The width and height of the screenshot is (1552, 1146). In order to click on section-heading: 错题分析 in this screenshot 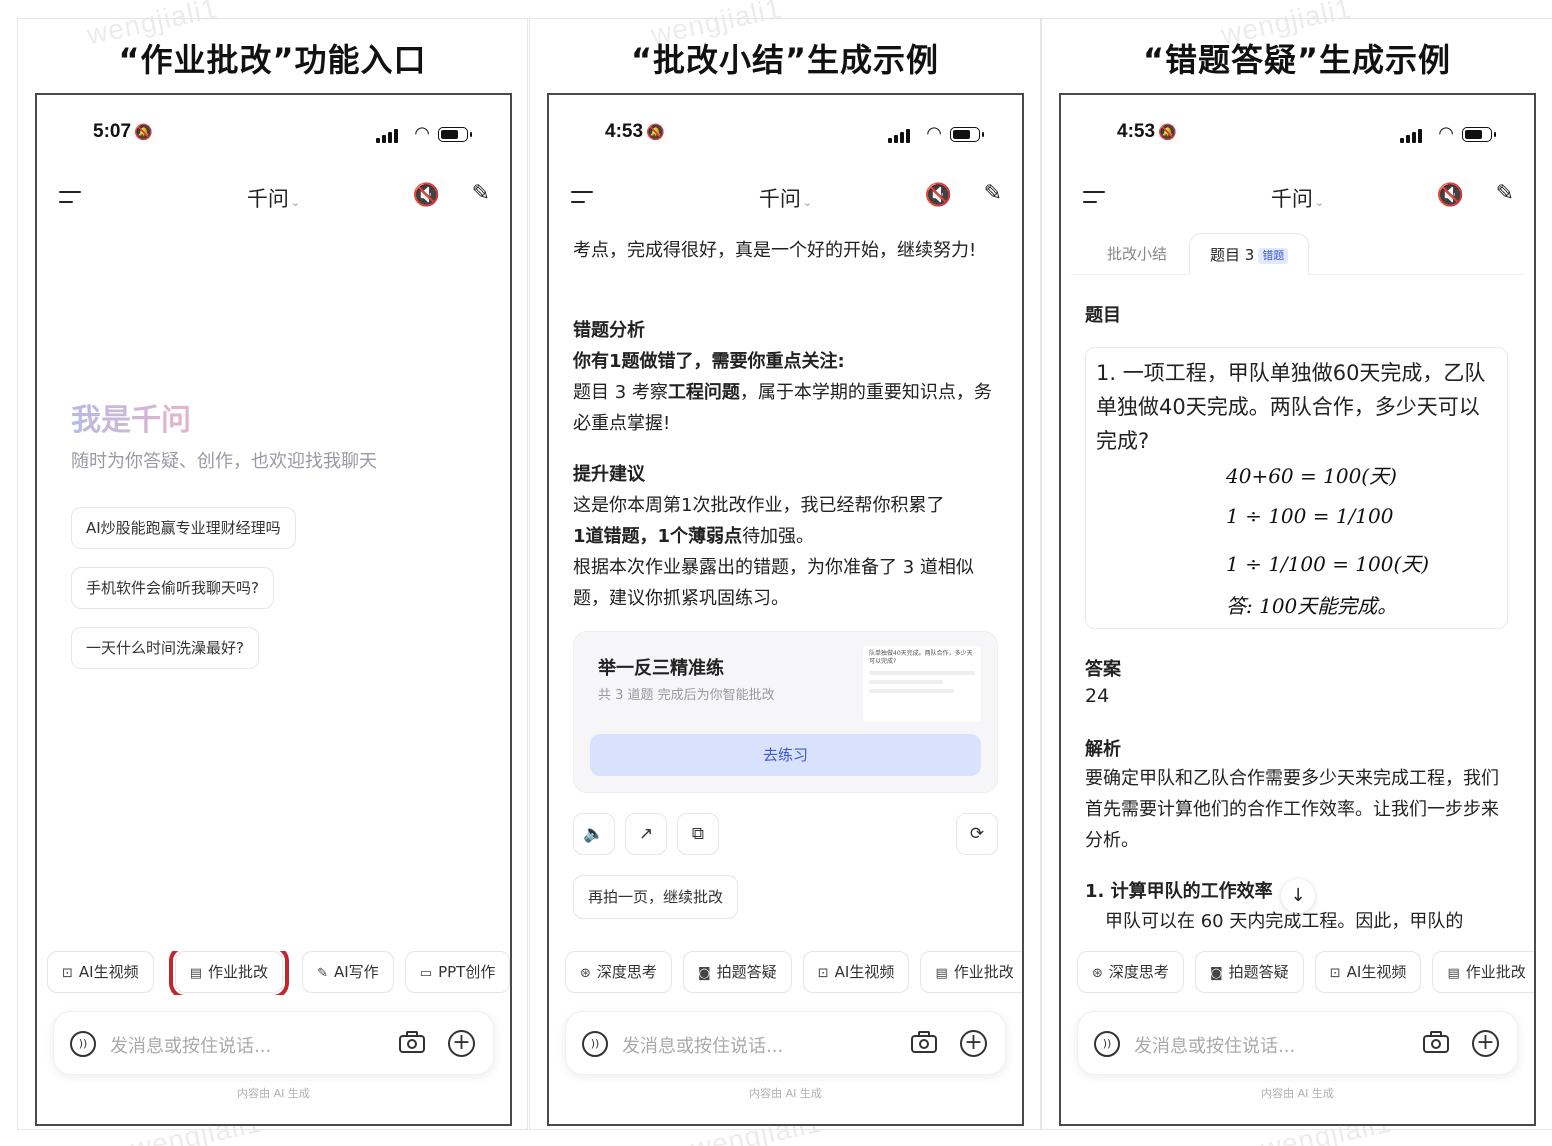, I will do `click(609, 330)`.